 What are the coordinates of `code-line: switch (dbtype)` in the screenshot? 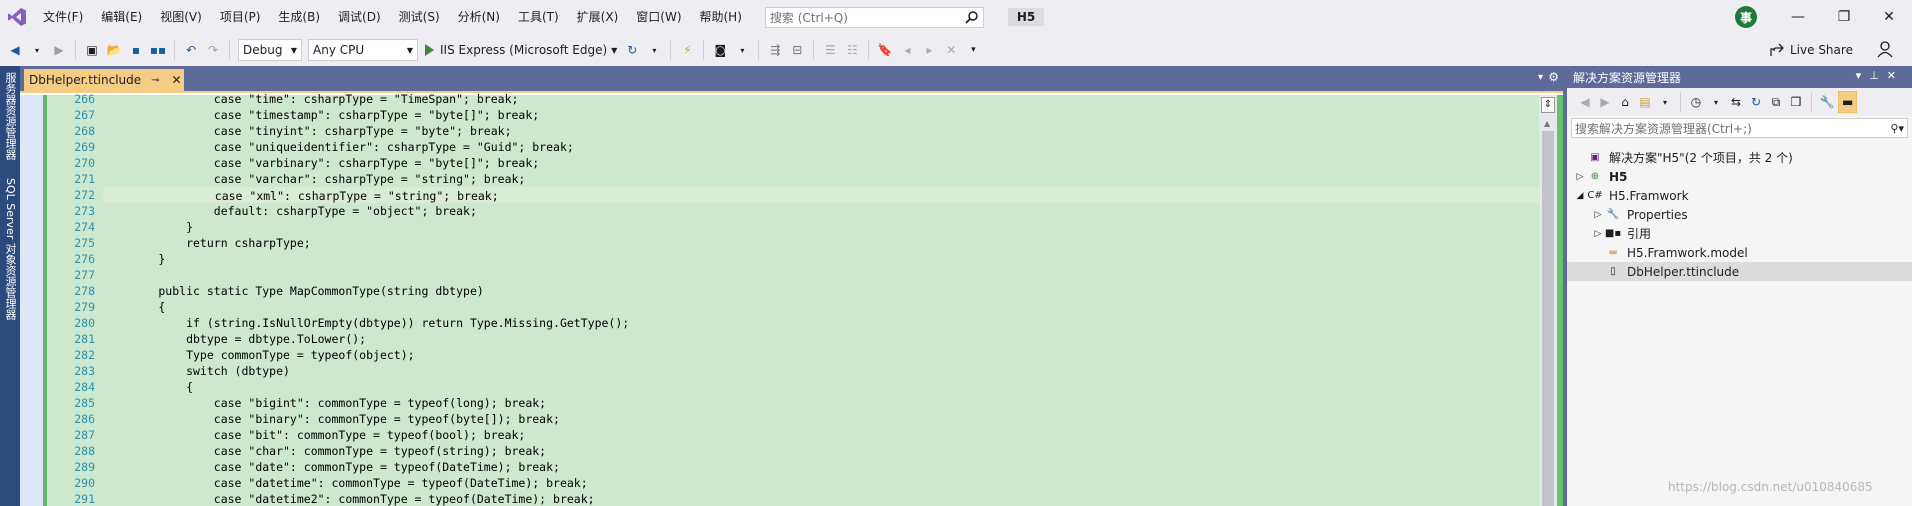 It's located at (831, 371).